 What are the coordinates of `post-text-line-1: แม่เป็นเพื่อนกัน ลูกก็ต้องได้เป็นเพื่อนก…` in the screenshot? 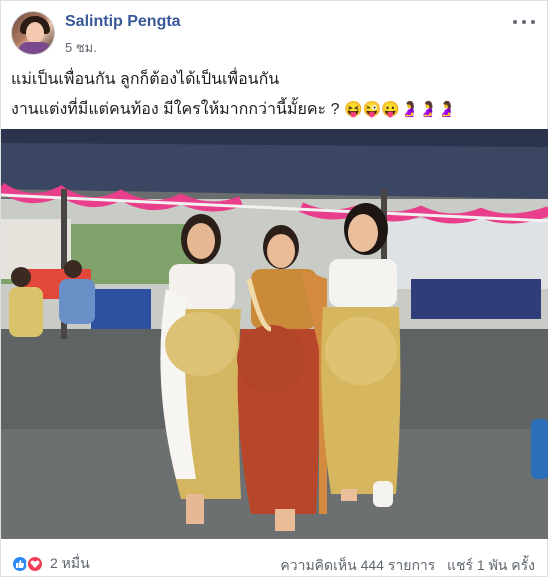 It's located at (145, 79).